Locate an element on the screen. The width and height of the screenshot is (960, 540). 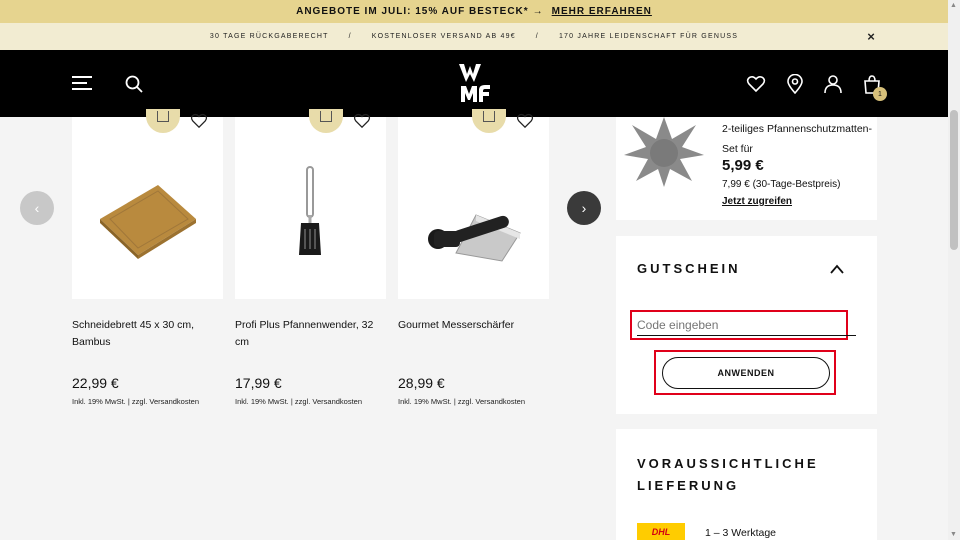
promo-arrow: → is located at coordinates (538, 11).